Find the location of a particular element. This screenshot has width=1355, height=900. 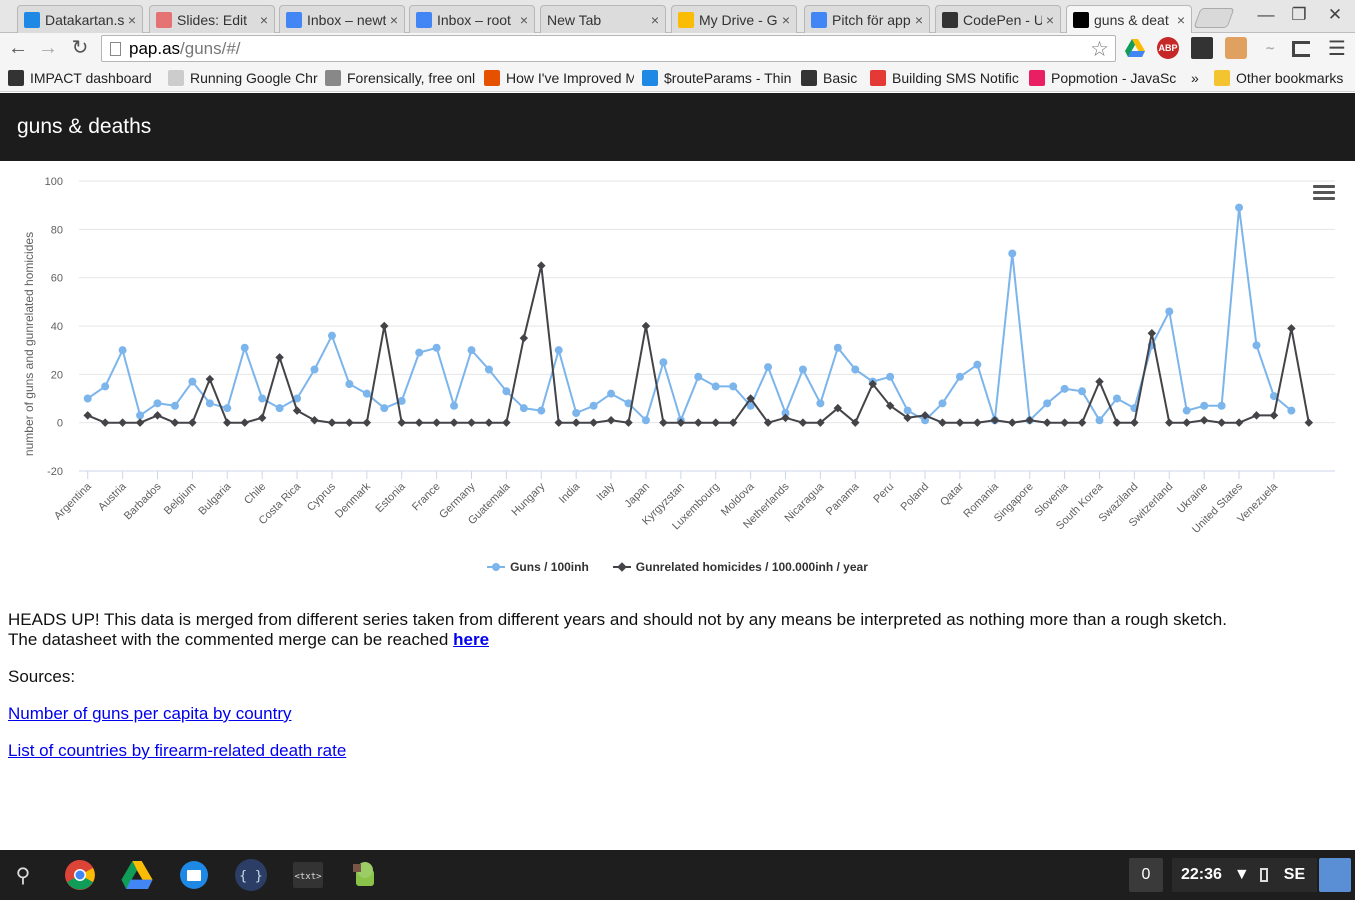

bookmarks-overflow-icon: » is located at coordinates (1195, 78).